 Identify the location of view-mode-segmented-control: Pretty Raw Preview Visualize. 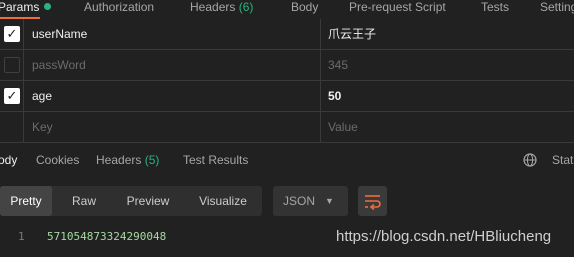
(131, 201).